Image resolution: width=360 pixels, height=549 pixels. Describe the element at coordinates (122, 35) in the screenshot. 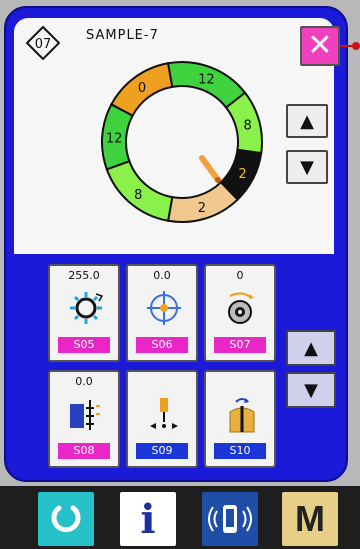

I see `pattern-name: SAMPLE-7` at that location.